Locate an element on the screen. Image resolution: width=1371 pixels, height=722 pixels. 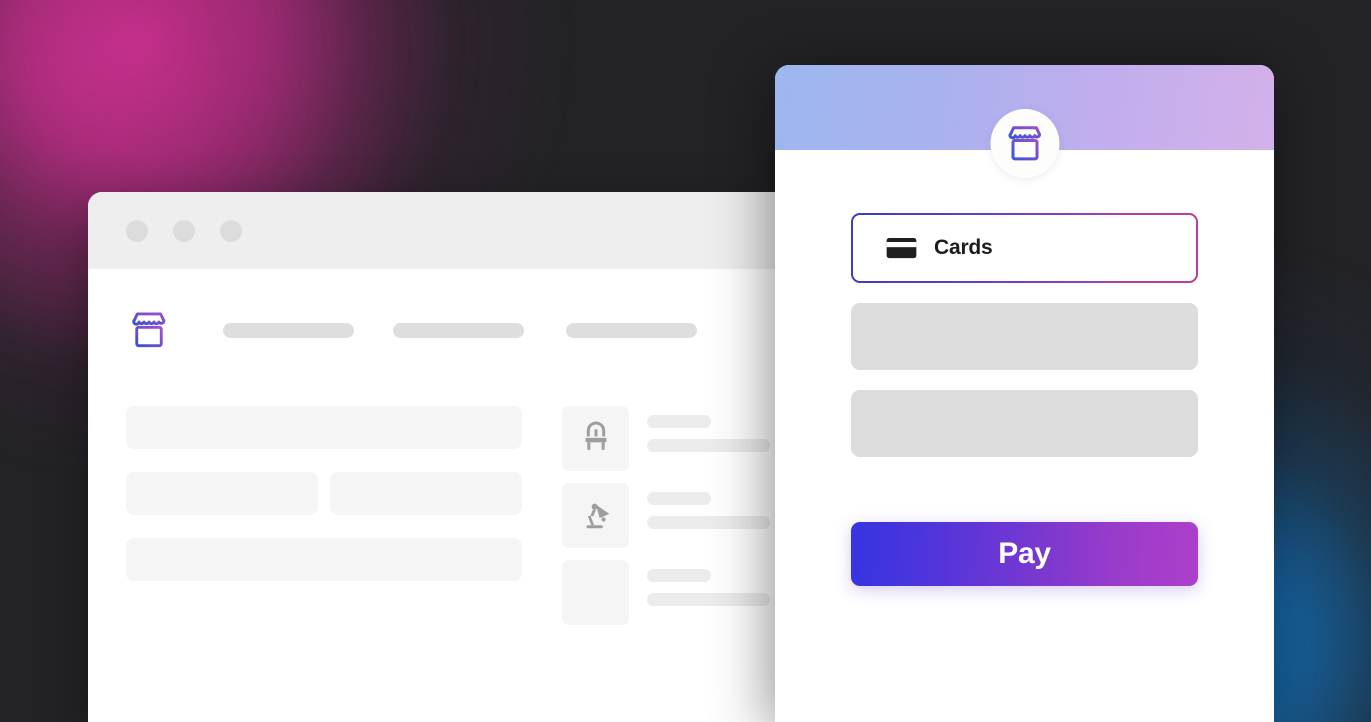
payment-method-cards-inner: Cards is located at coordinates (1024, 248).